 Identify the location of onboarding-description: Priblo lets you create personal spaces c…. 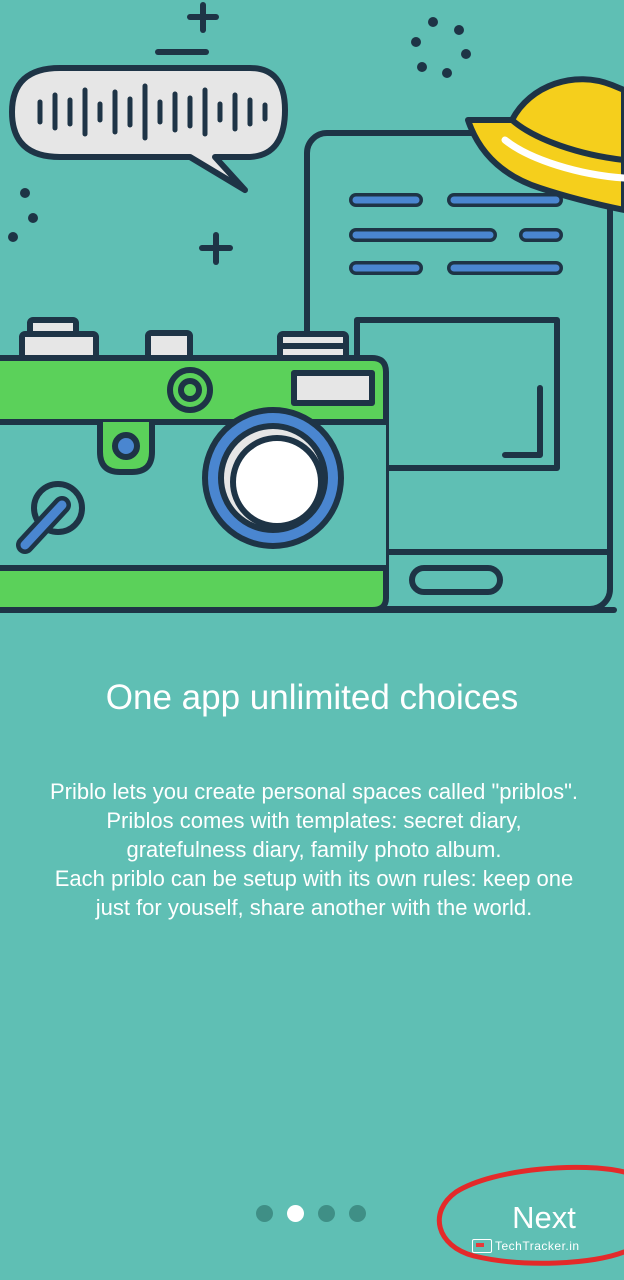
(314, 849).